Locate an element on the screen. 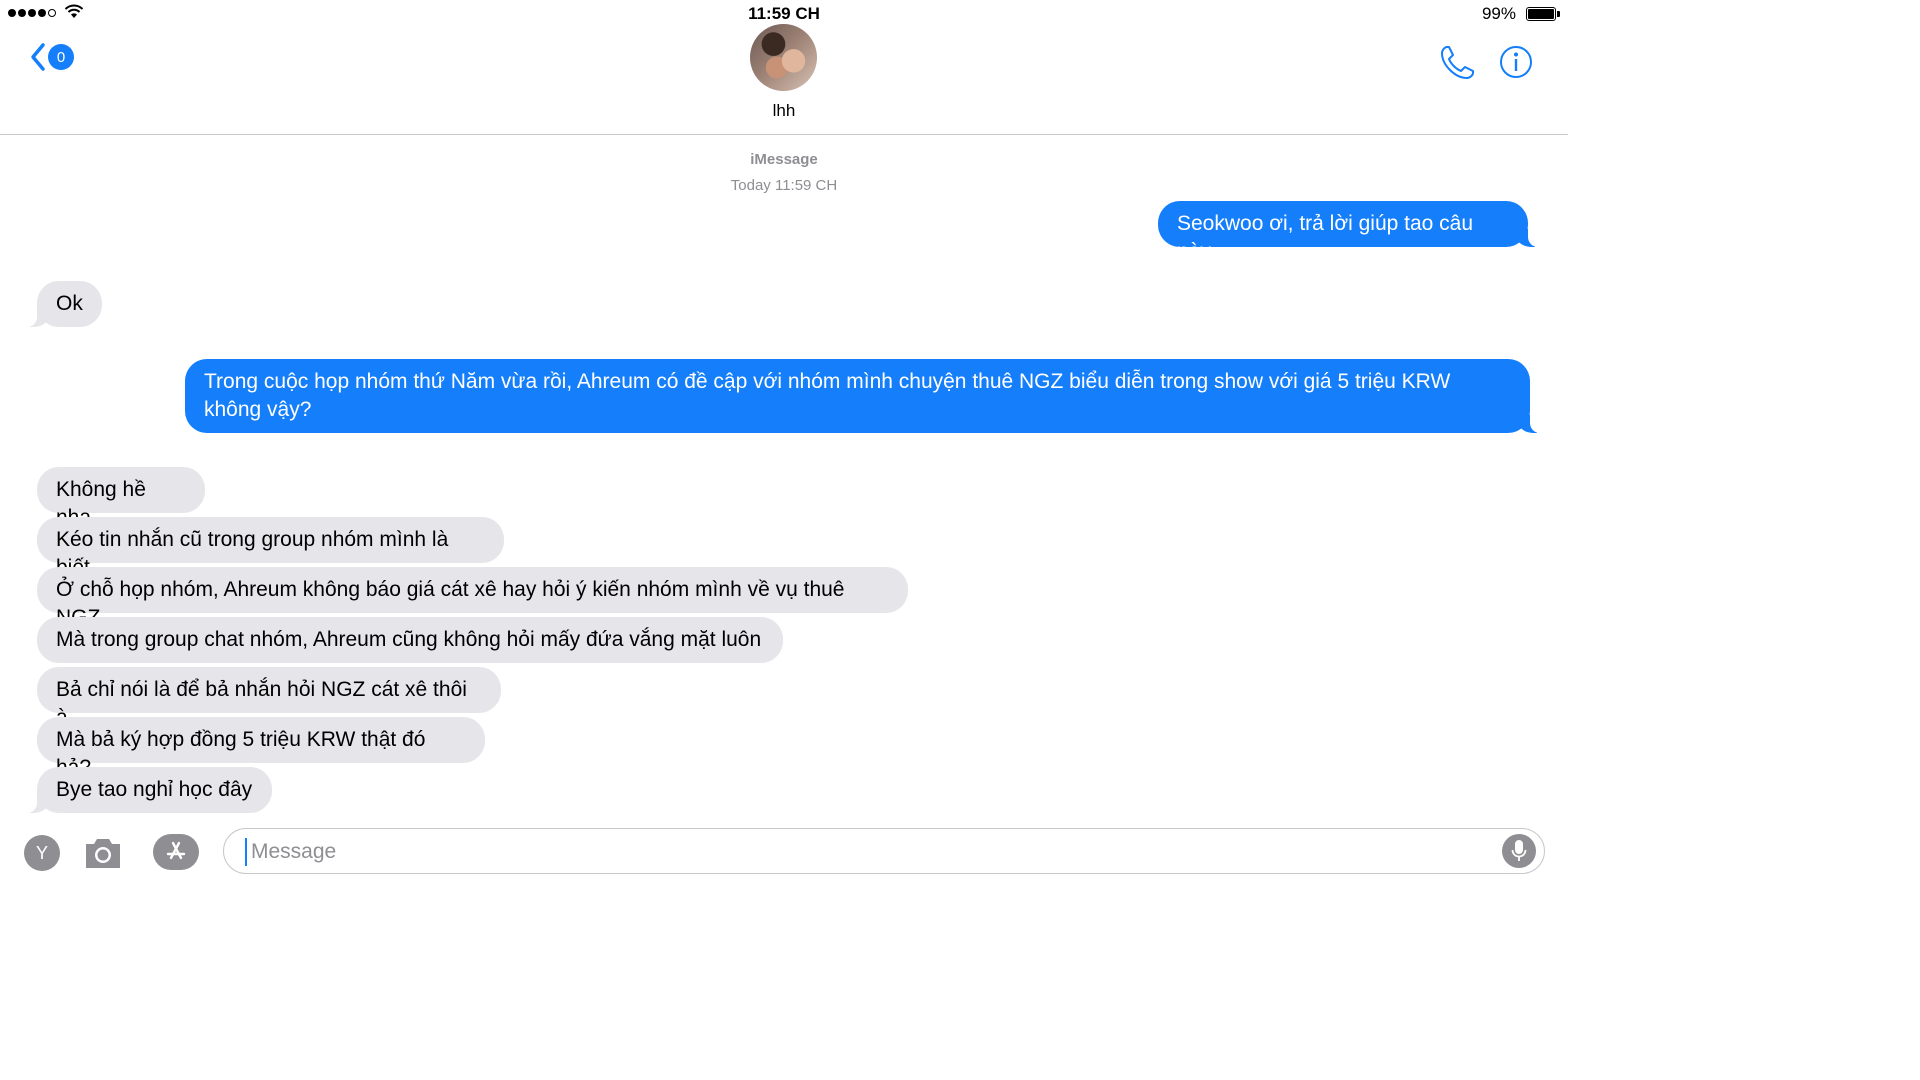  contact-avatar is located at coordinates (783, 57).